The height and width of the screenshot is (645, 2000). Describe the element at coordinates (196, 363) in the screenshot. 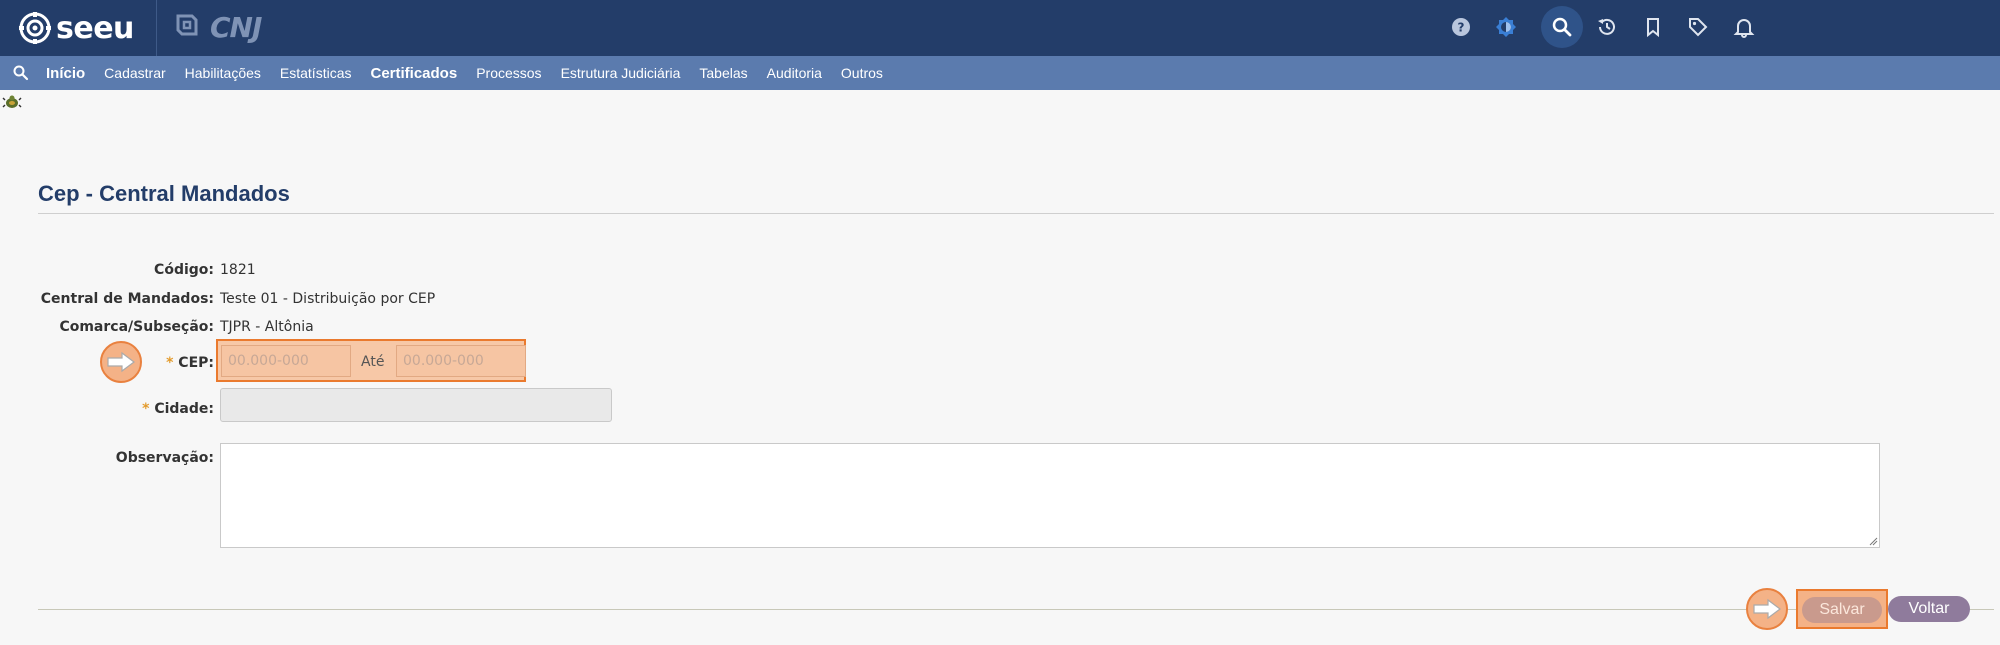

I see `cep-label-text: CEP:` at that location.